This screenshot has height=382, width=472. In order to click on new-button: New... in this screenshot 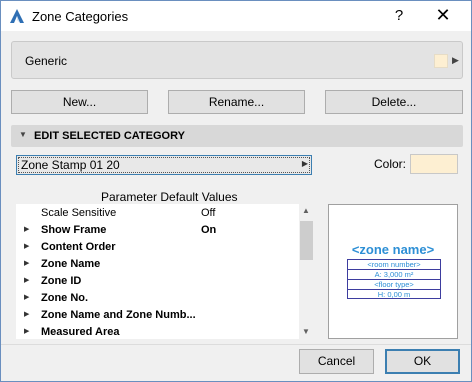, I will do `click(79, 102)`.